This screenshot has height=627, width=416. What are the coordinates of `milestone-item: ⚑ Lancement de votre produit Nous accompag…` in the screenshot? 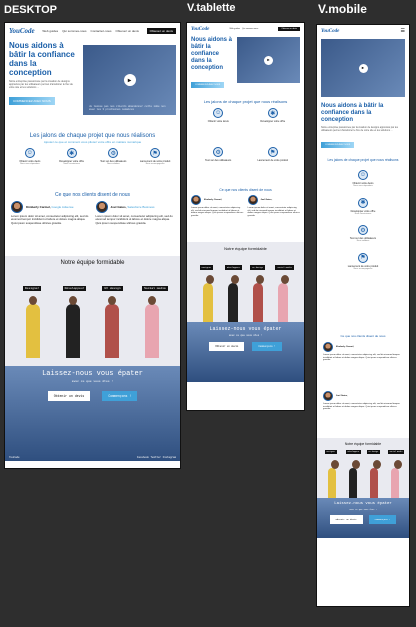 It's located at (363, 261).